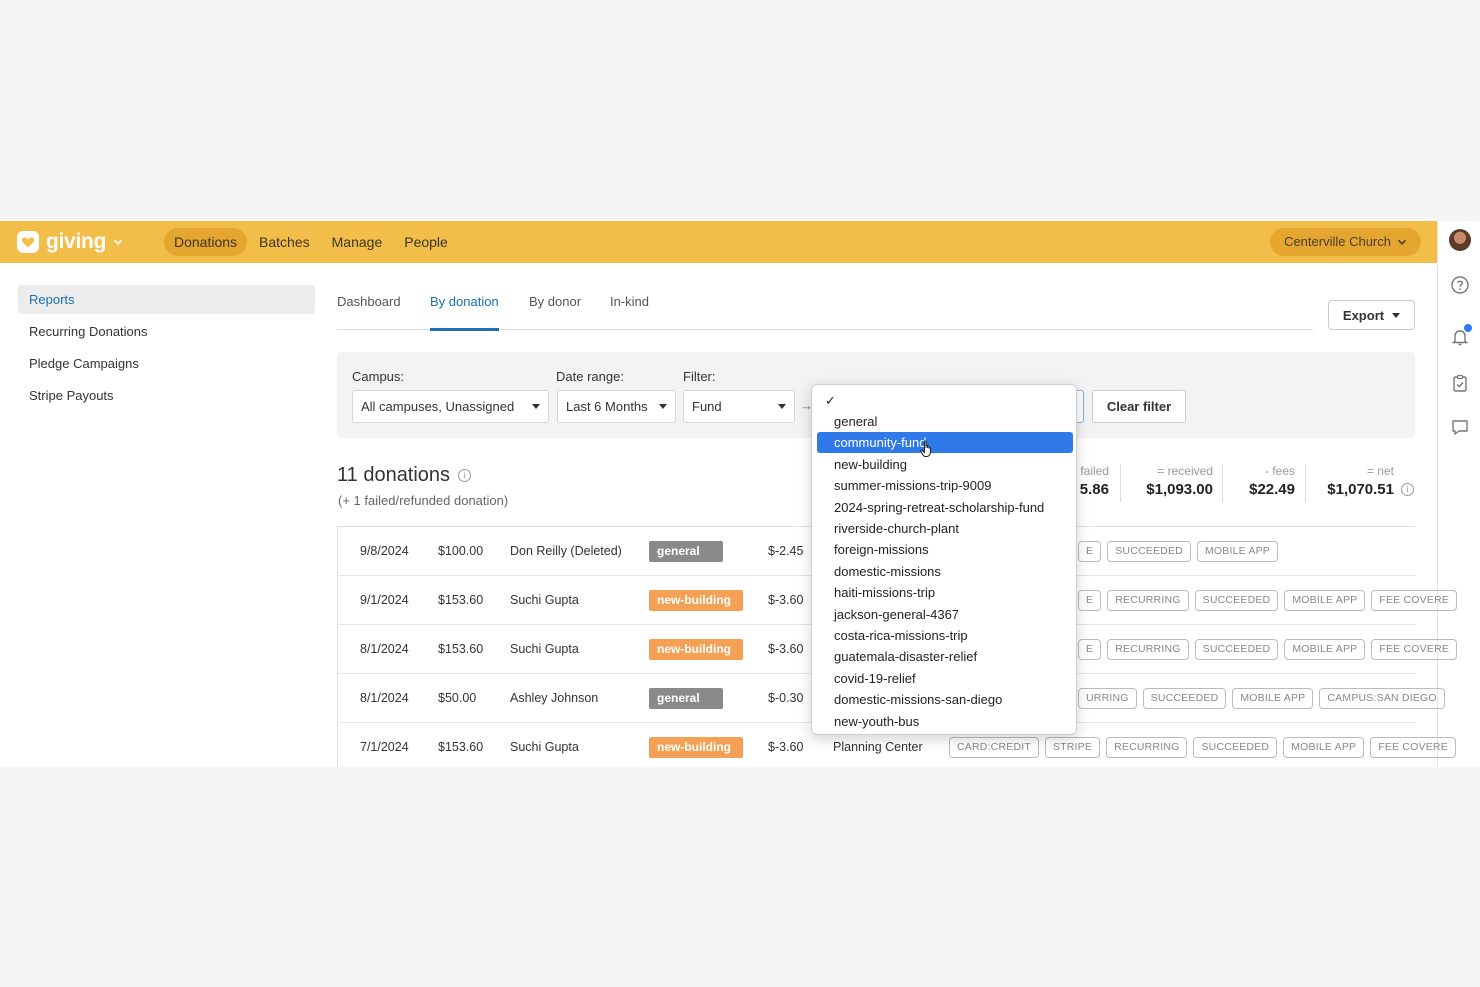 This screenshot has width=1480, height=987. What do you see at coordinates (1179, 489) in the screenshot?
I see `stat-received-value: $1,093.00` at bounding box center [1179, 489].